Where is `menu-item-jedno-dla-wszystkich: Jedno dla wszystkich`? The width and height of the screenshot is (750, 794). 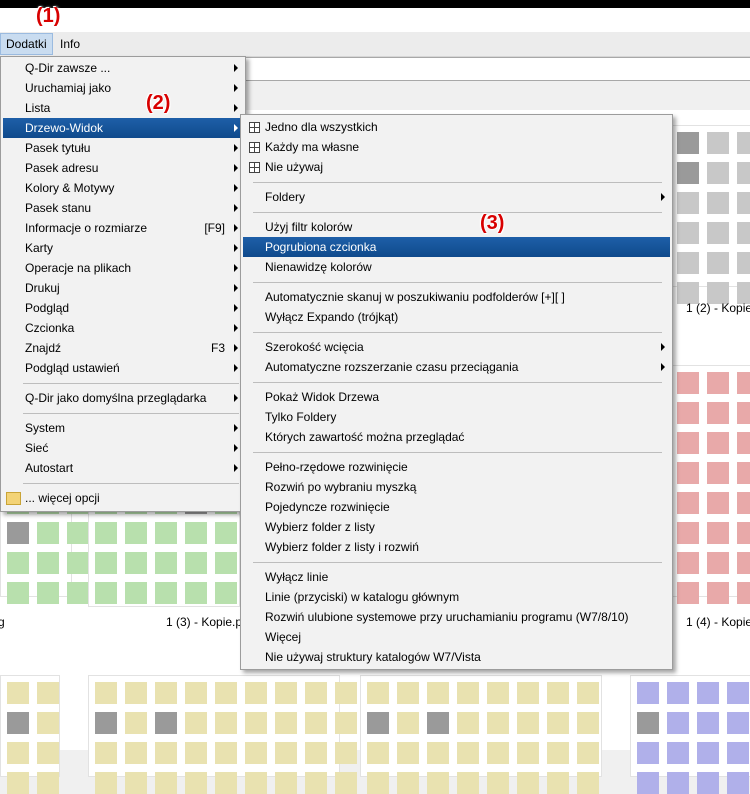
menu-item-jedno-dla-wszystkich: Jedno dla wszystkich is located at coordinates (456, 127).